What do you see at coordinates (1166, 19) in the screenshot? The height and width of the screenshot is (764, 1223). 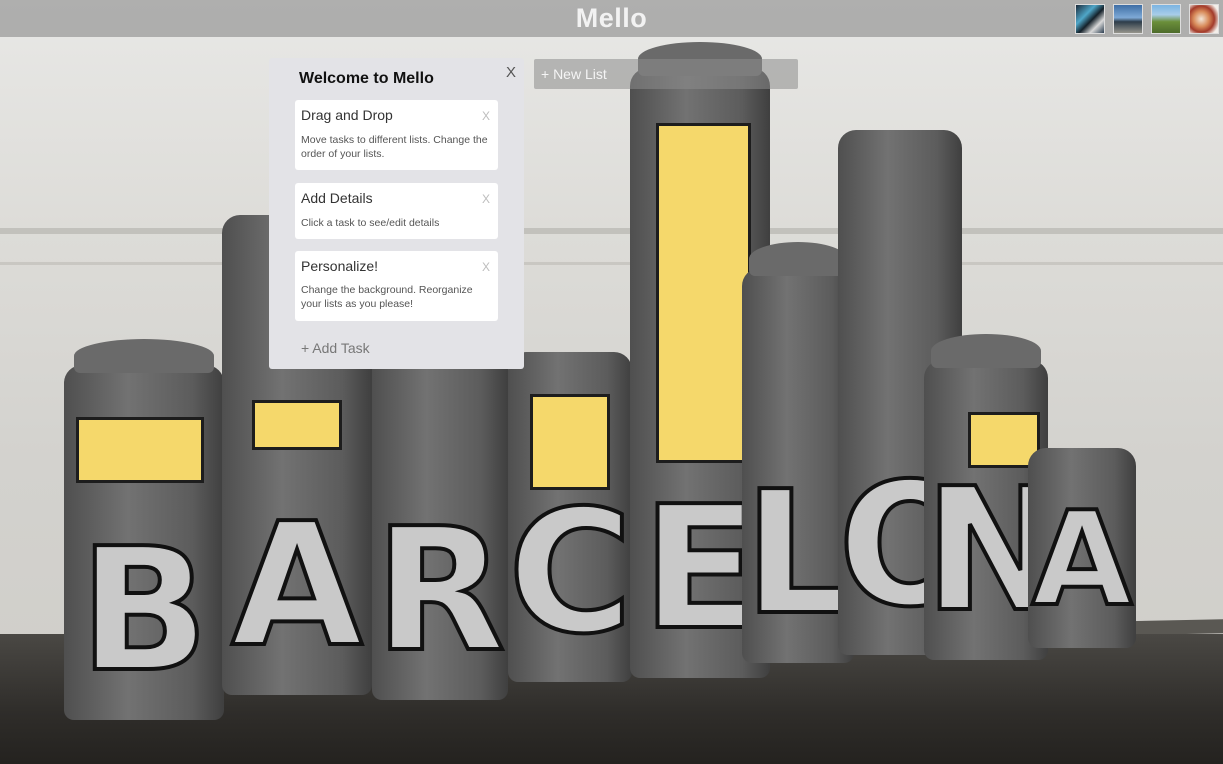 I see `landscape-thumbnail` at bounding box center [1166, 19].